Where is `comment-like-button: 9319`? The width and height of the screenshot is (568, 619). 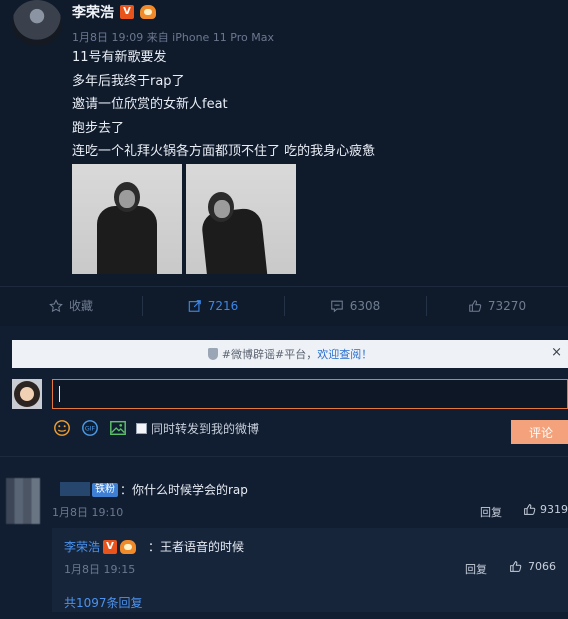
comment-like-button: 9319 is located at coordinates (545, 509).